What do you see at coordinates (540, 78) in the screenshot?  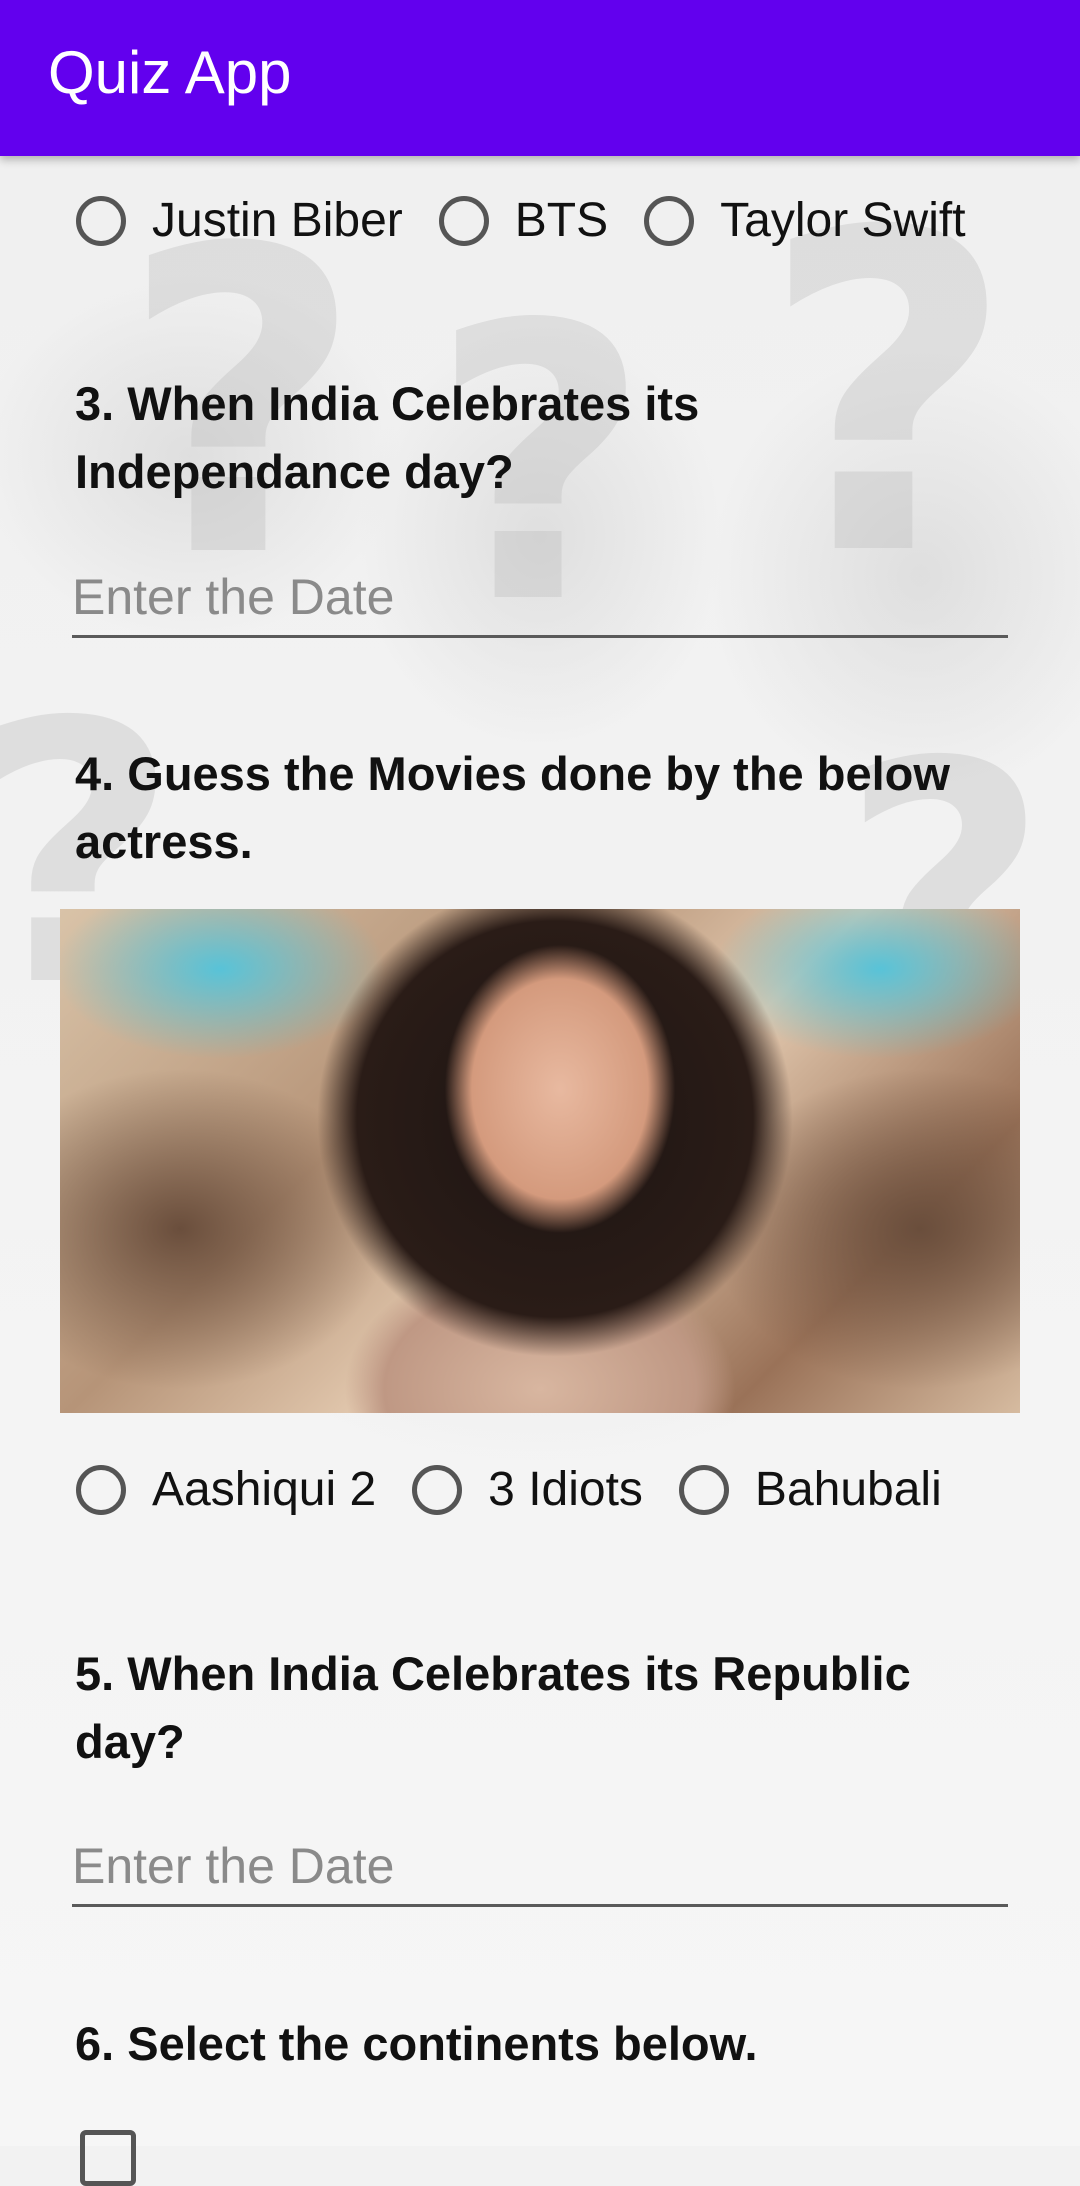 I see `app-bar: Quiz App` at bounding box center [540, 78].